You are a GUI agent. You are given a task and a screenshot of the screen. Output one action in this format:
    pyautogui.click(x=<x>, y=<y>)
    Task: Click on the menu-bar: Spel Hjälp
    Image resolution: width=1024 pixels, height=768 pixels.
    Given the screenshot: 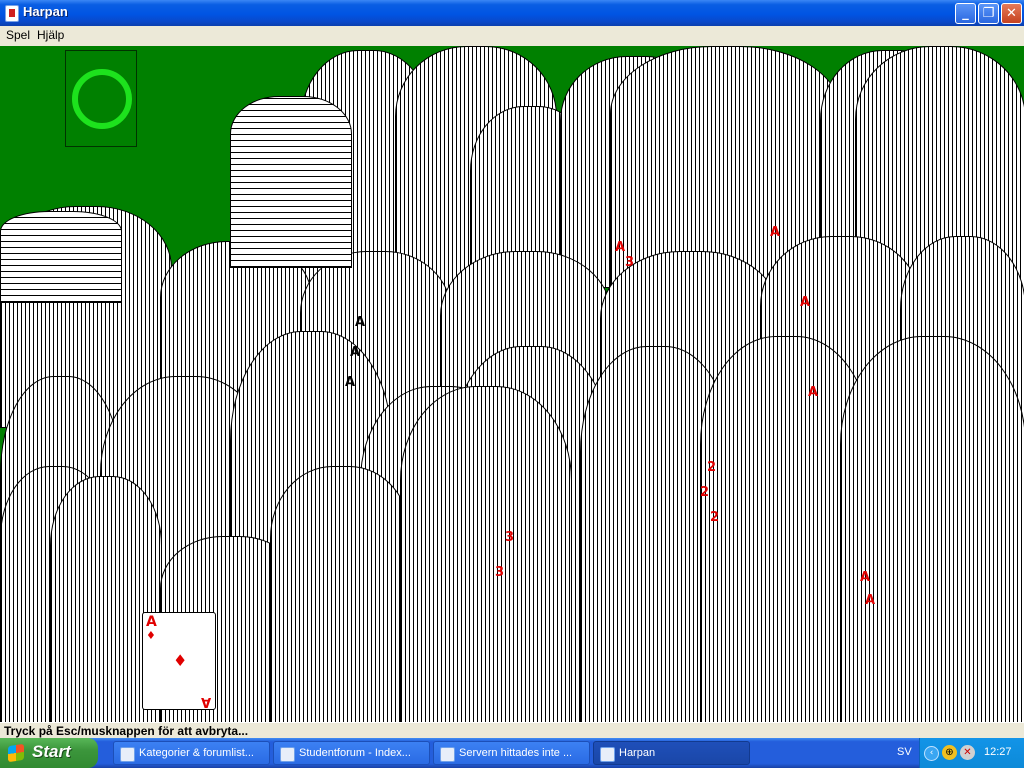 What is the action you would take?
    pyautogui.click(x=512, y=36)
    